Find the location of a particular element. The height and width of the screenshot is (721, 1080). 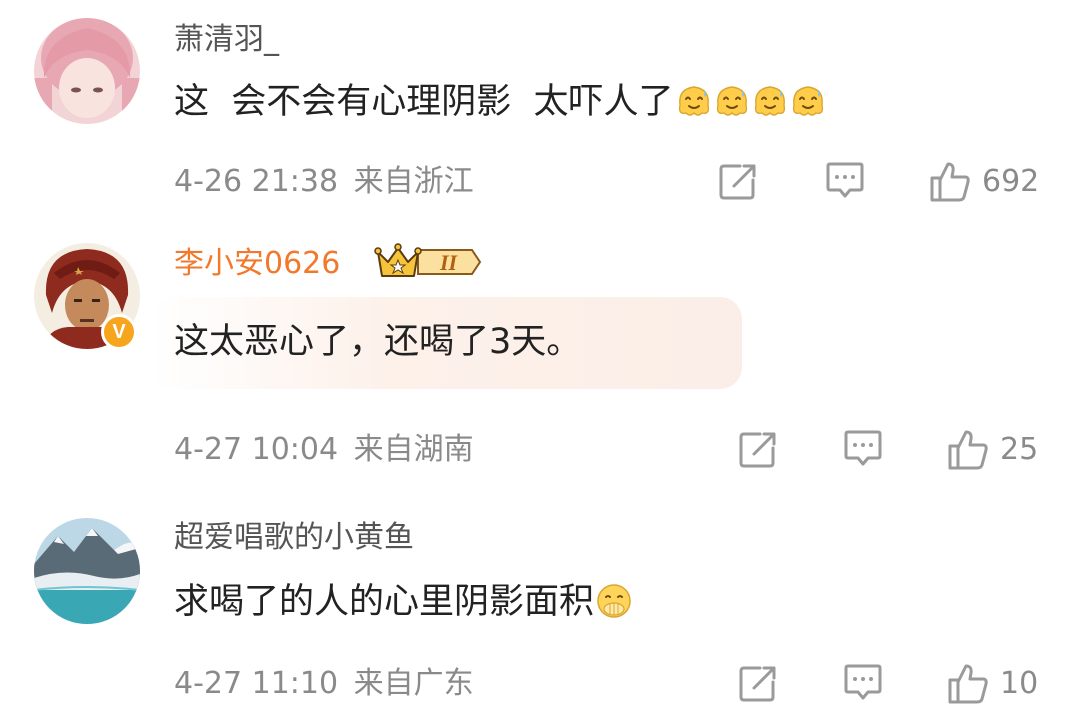

comment-meta: 4-27 11:10 来自广东 is located at coordinates (324, 684).